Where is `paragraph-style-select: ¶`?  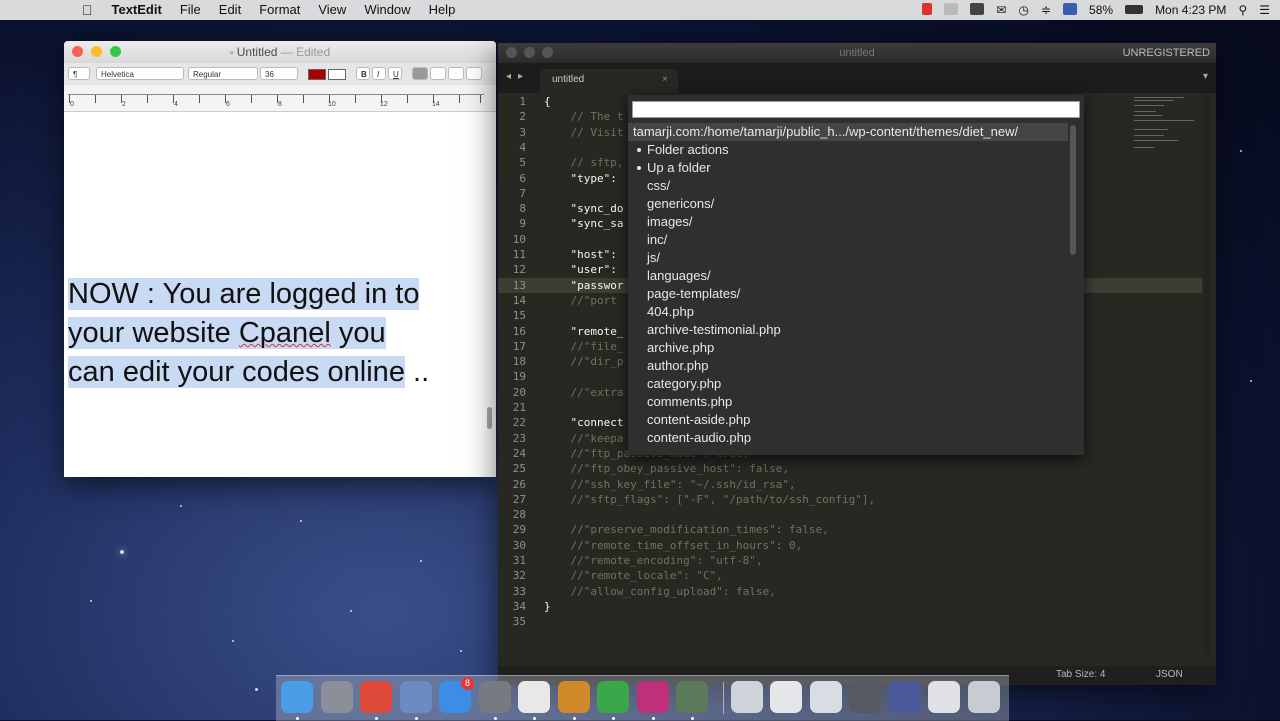
paragraph-style-select: ¶ is located at coordinates (79, 73).